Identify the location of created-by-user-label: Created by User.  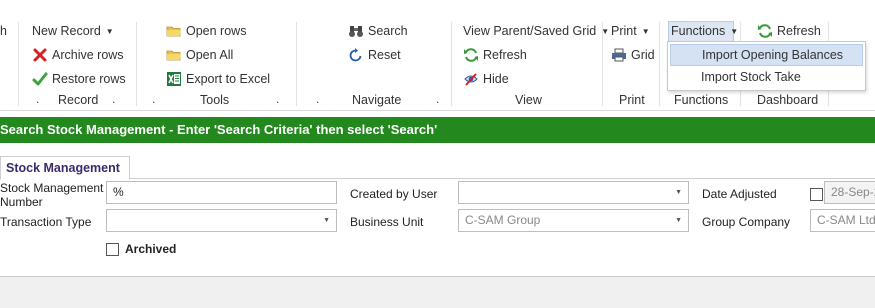
(394, 194).